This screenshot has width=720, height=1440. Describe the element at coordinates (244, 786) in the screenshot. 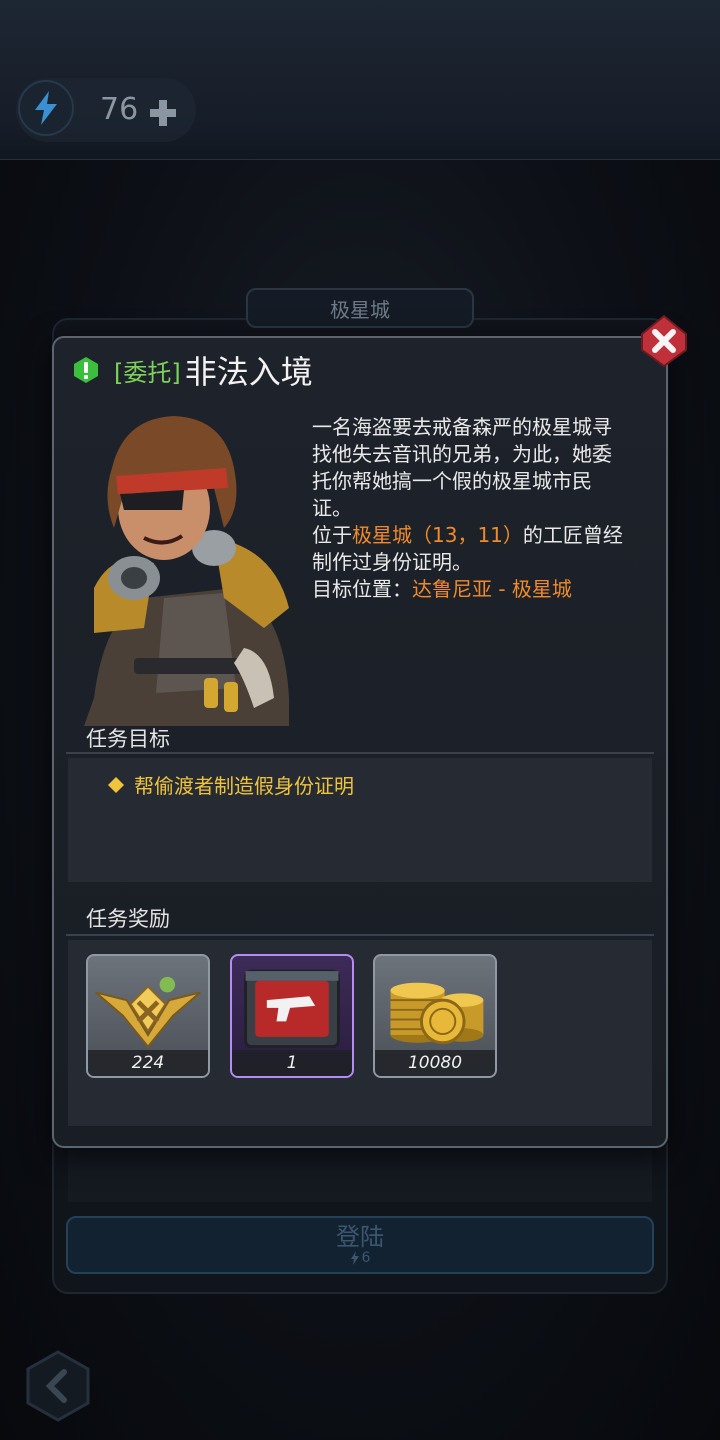

I see `objective-text: 帮偷渡者制造假身份证明` at that location.